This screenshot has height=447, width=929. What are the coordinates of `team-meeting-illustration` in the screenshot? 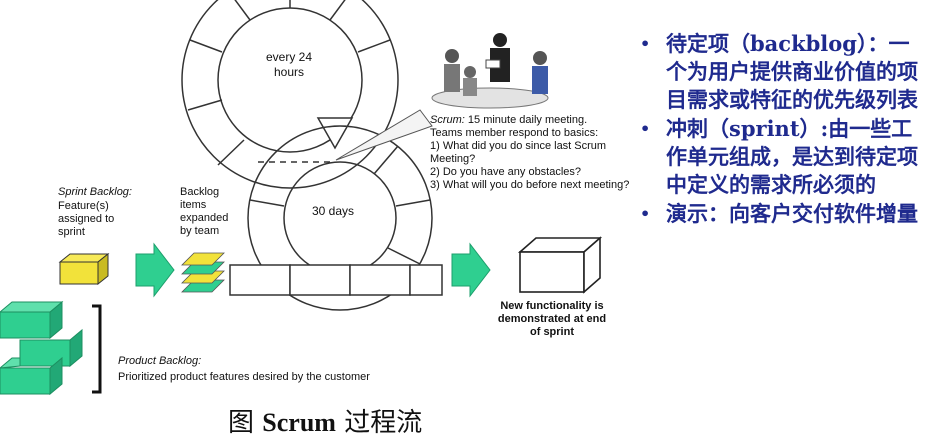 It's located at (490, 71).